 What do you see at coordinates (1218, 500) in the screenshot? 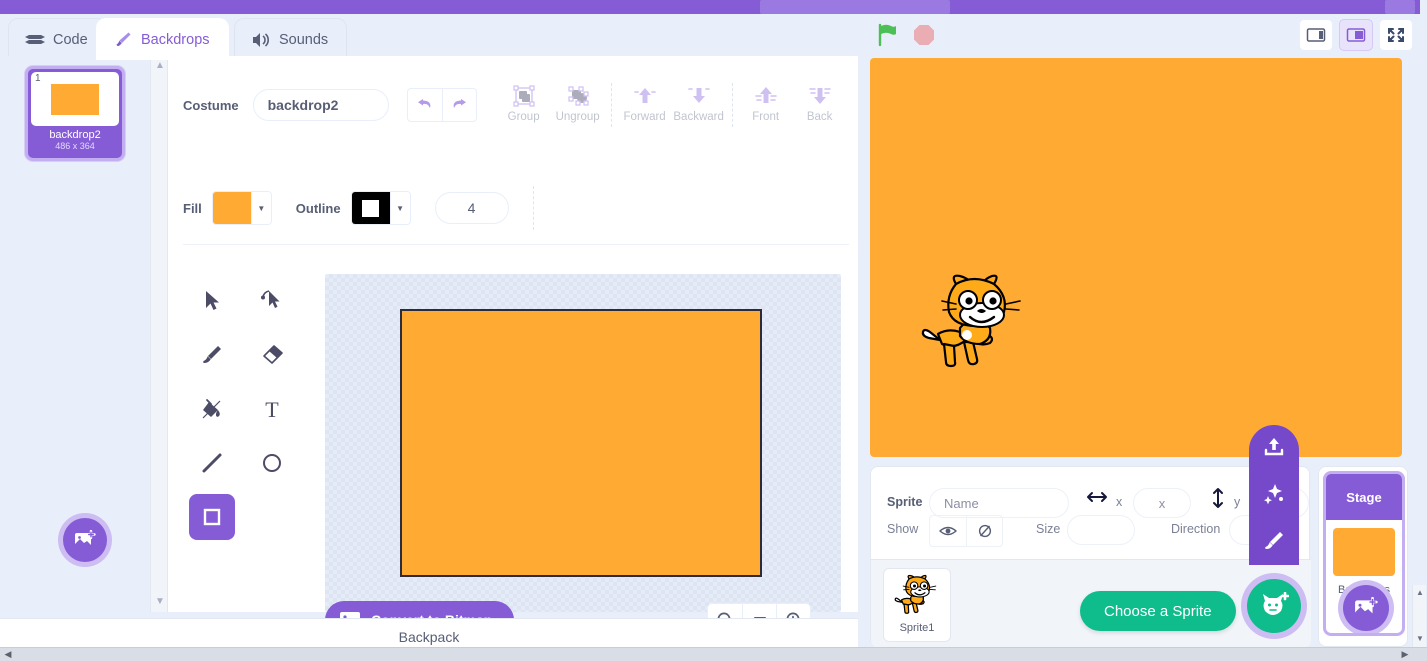
I see `vertical-arrow-icon` at bounding box center [1218, 500].